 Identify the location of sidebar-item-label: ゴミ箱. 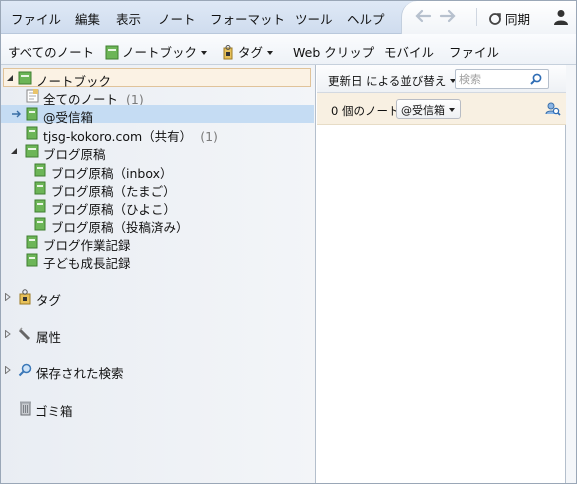
(54, 411).